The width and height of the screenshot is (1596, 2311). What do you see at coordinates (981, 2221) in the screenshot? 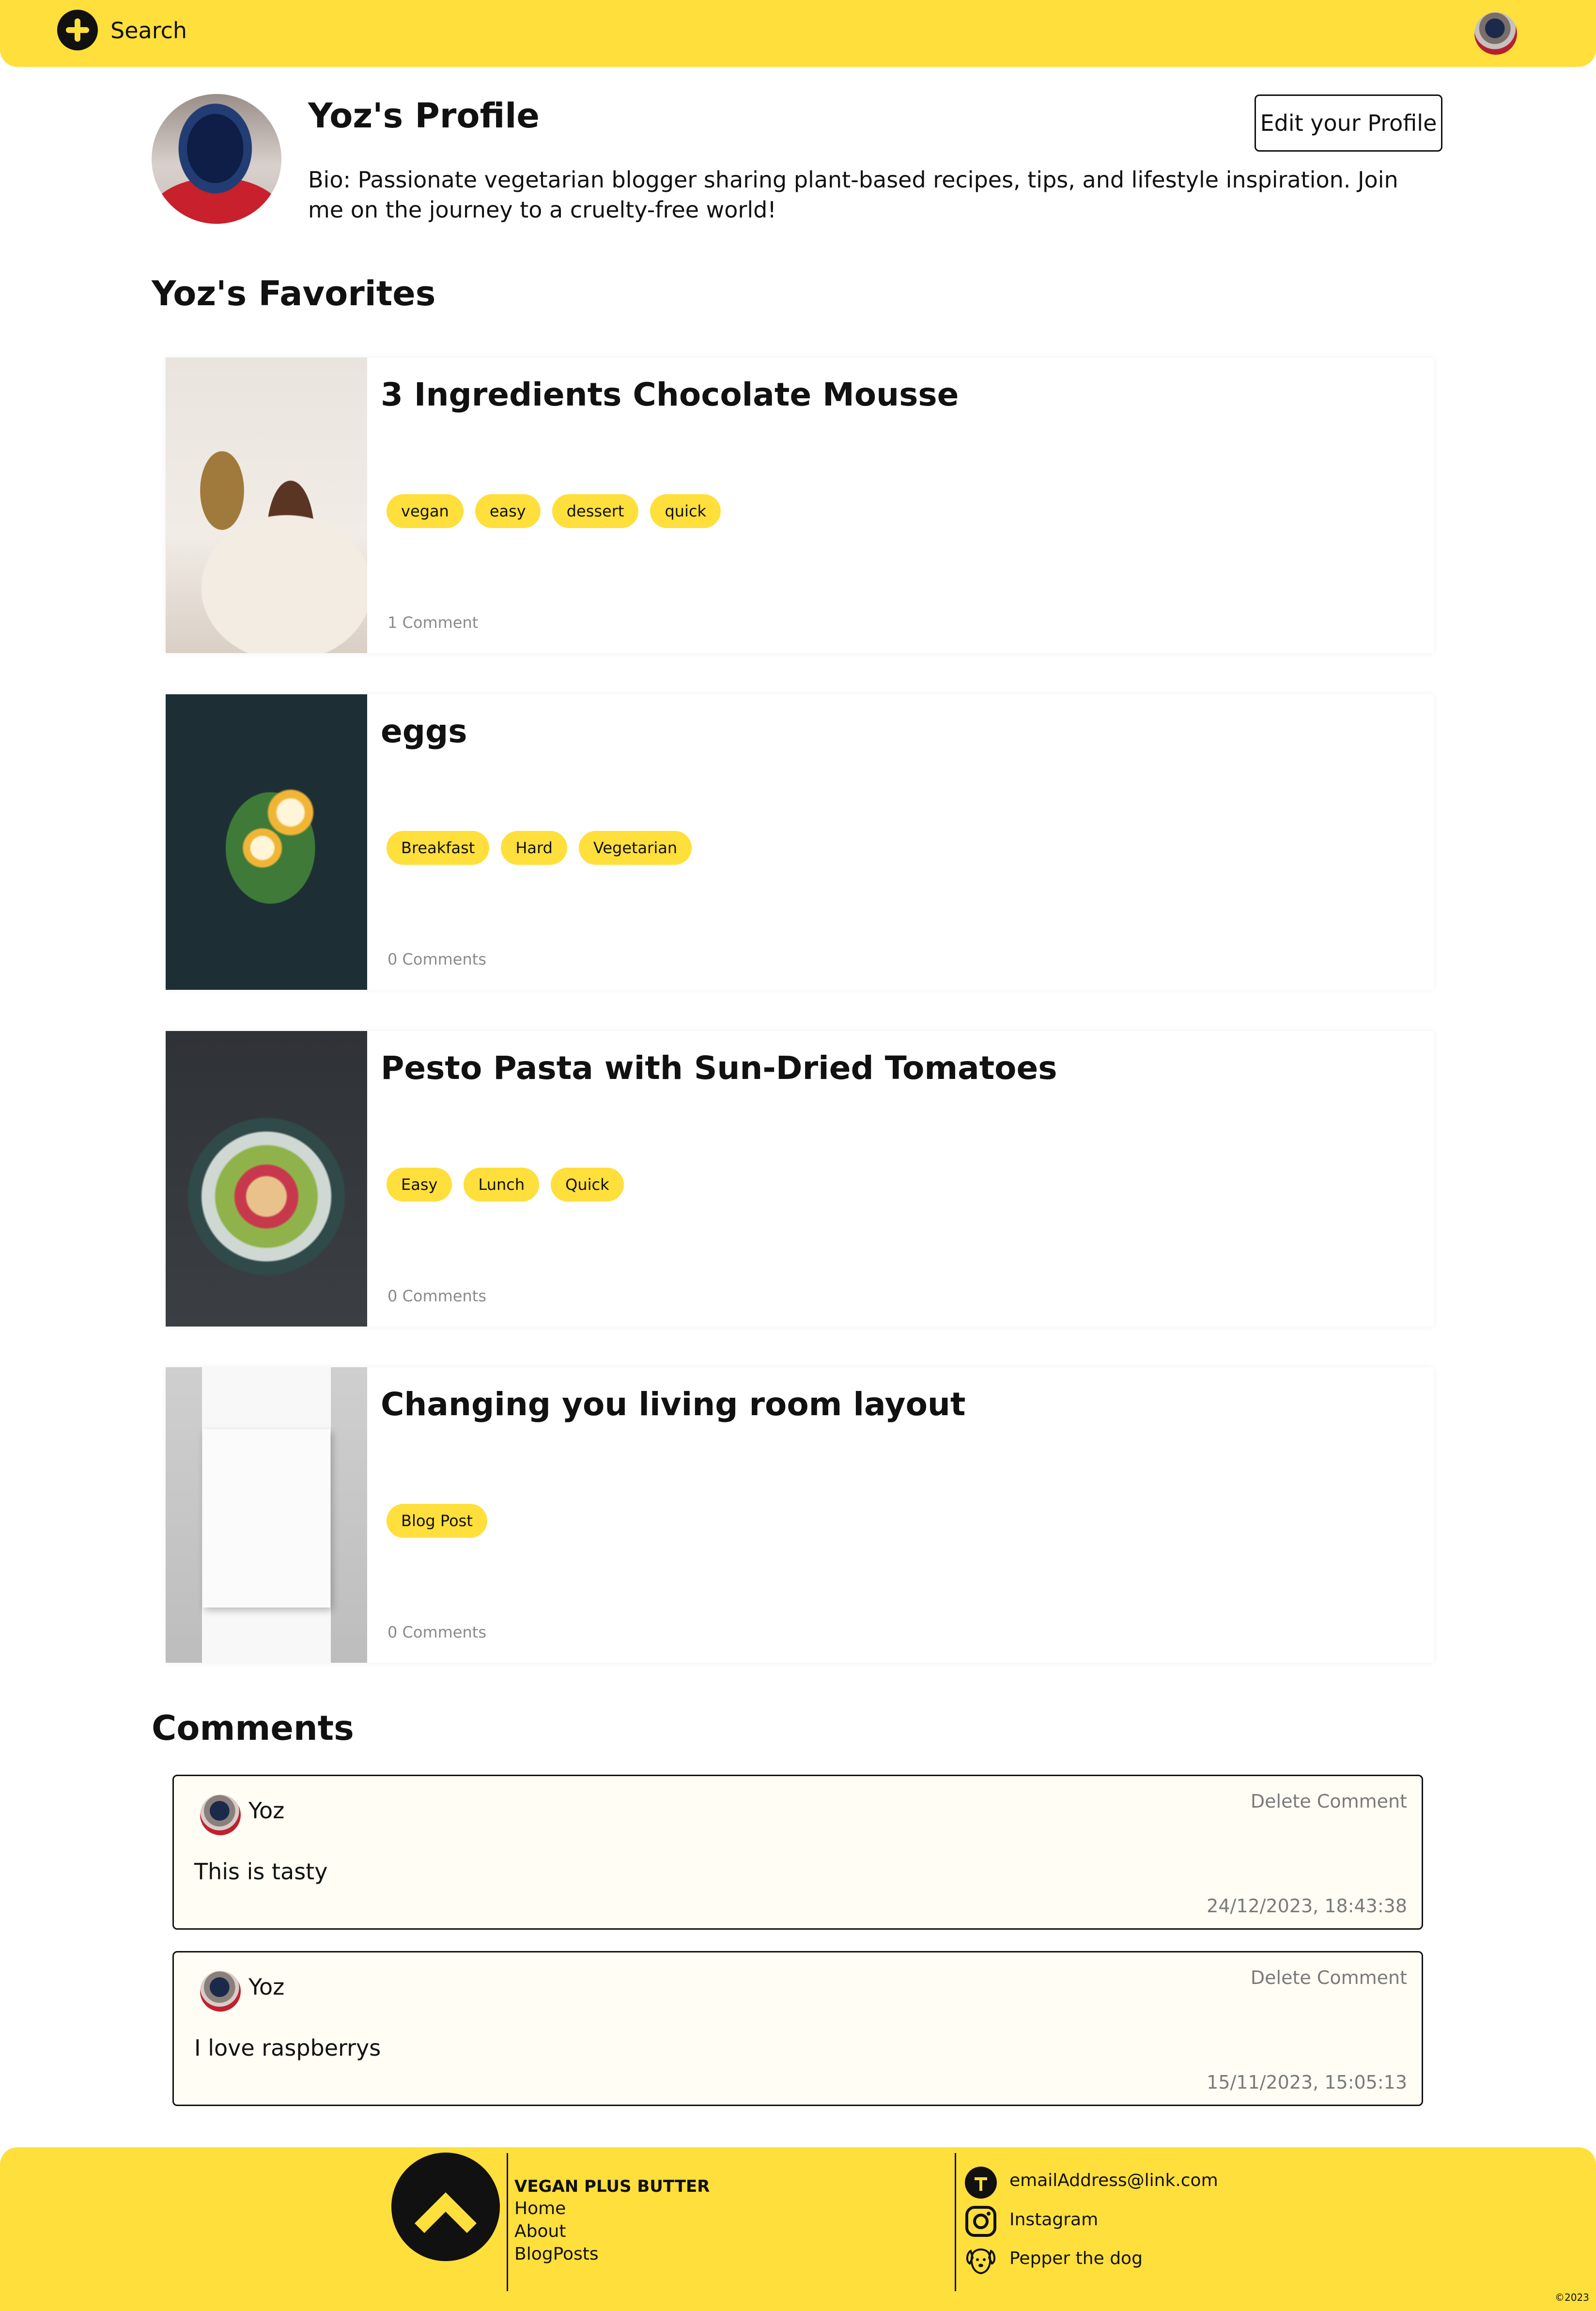
I see `instagram-icon` at bounding box center [981, 2221].